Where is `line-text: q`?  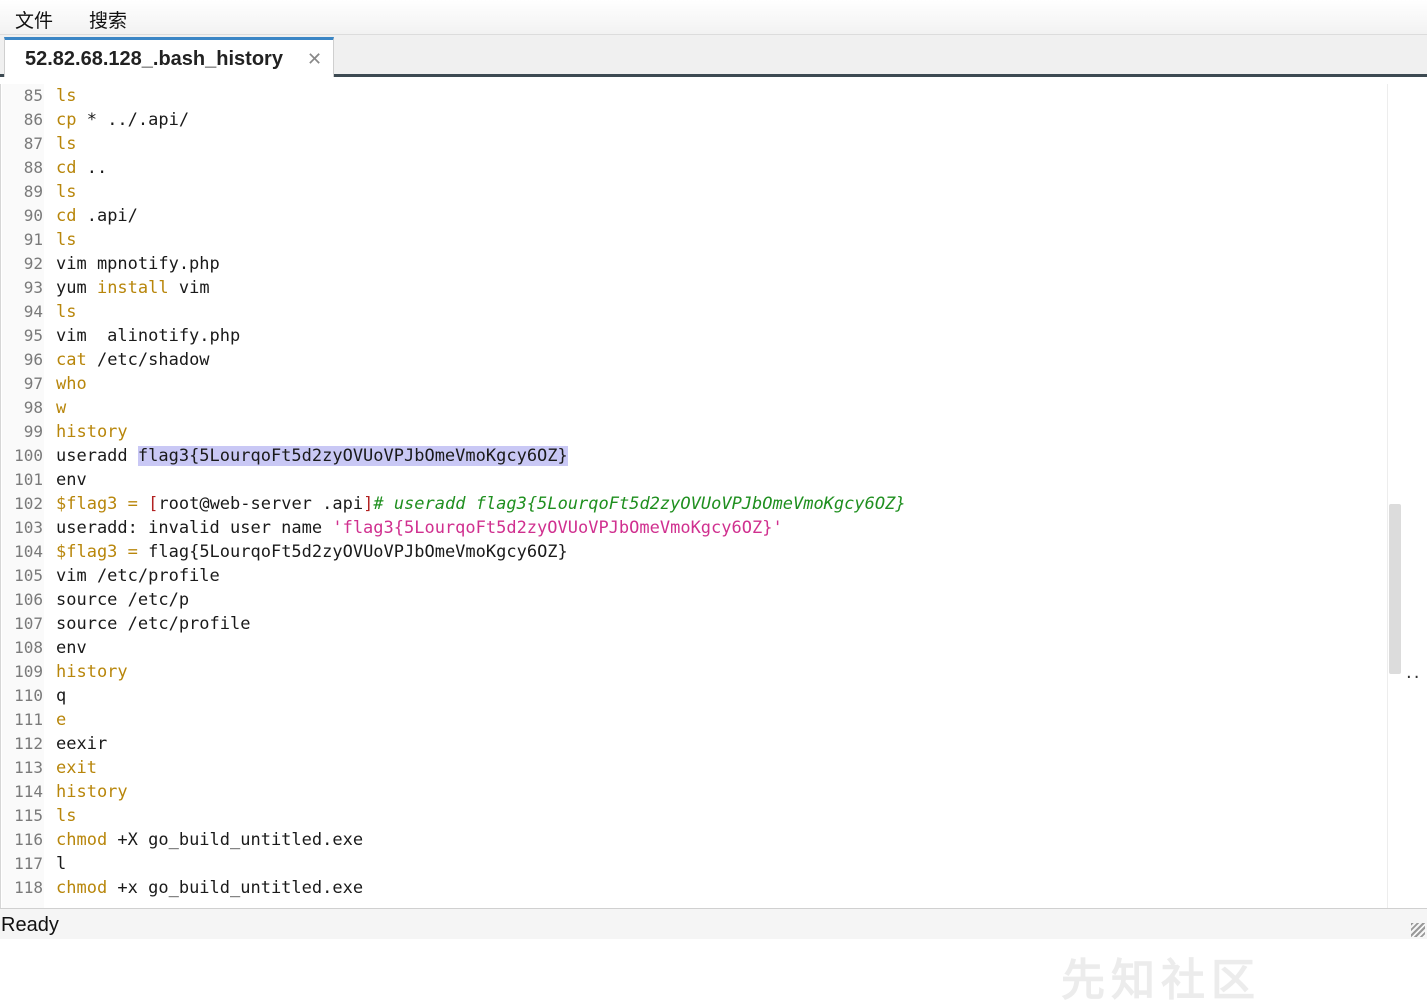
line-text: q is located at coordinates (61, 696).